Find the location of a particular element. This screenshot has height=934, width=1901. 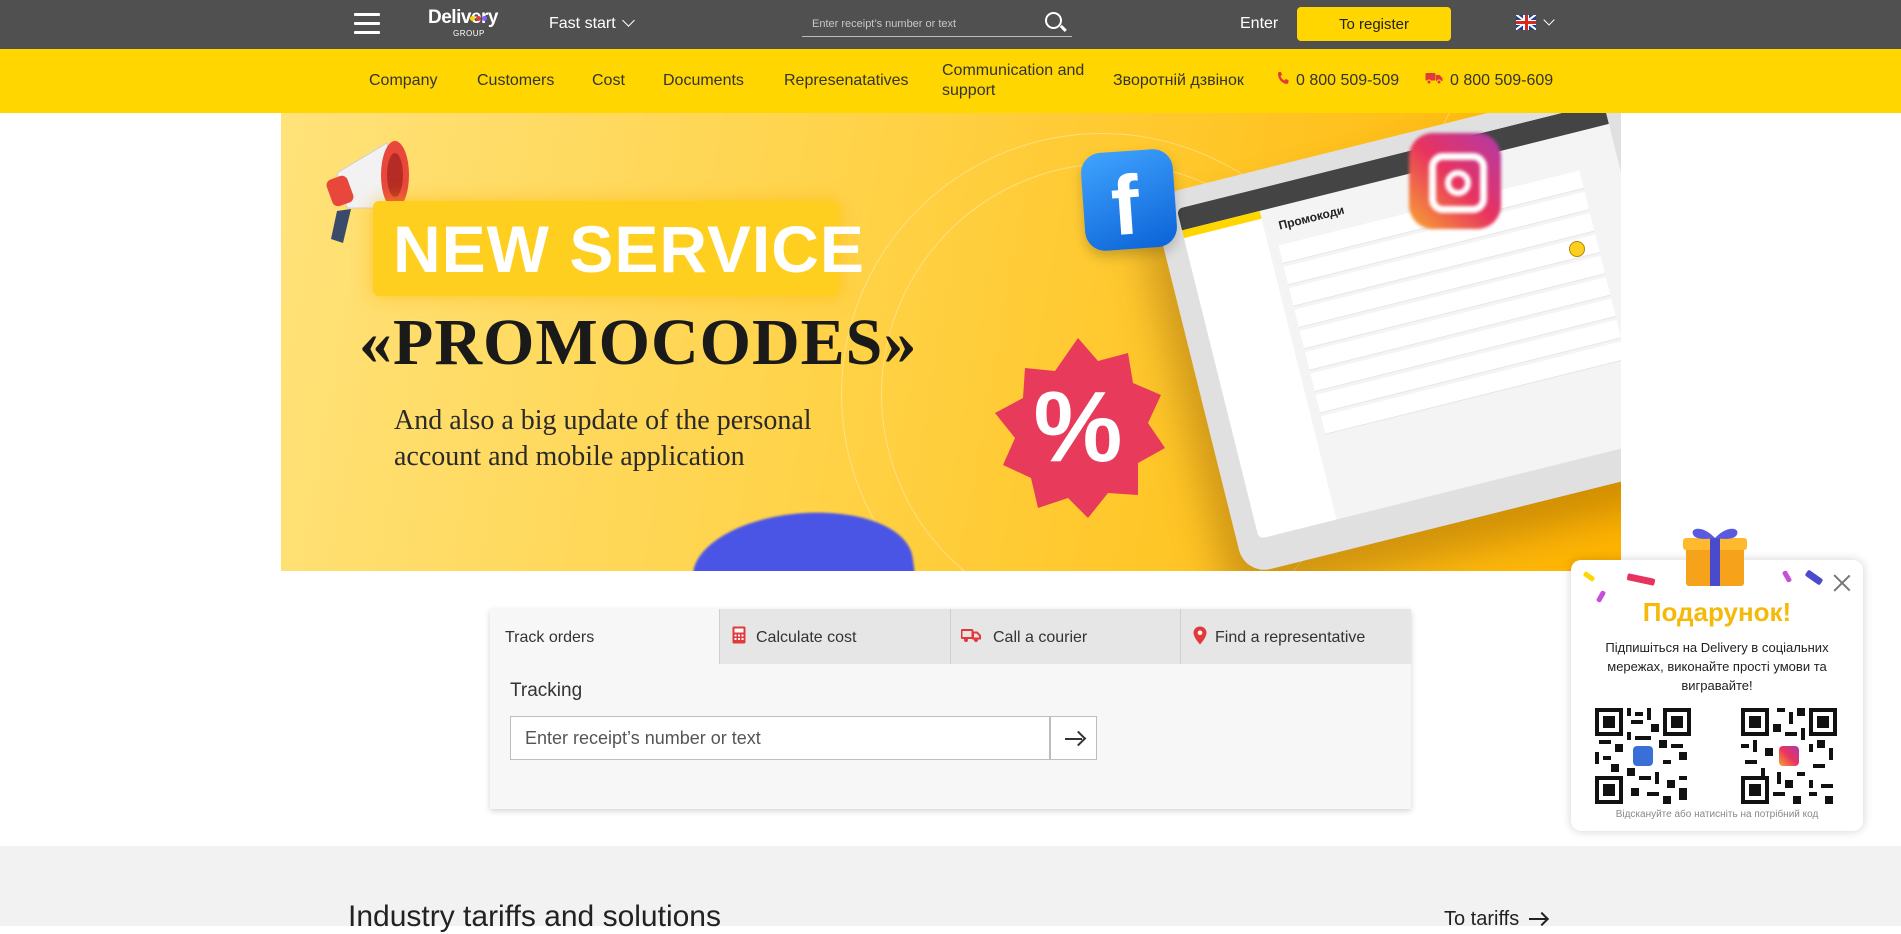

tariffs-section-title: Industry tariffs and solutions is located at coordinates (534, 916).